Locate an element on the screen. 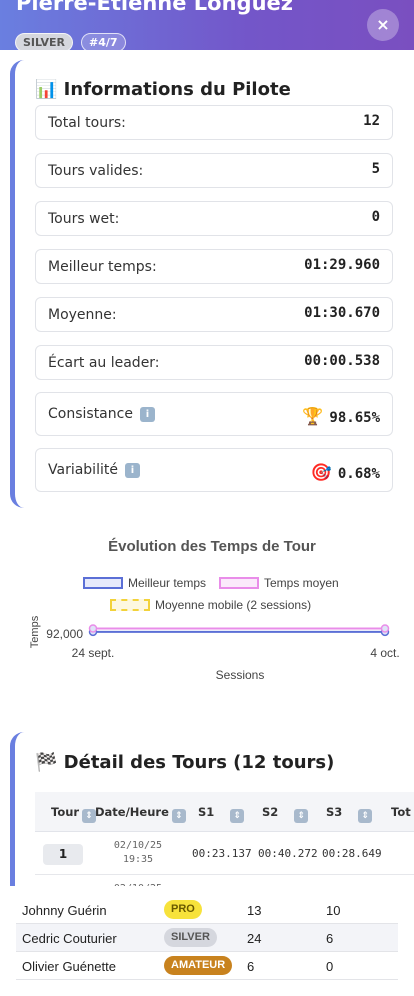 Image resolution: width=414 pixels, height=996 pixels. legend-item-average: Temps moyen is located at coordinates (279, 583).